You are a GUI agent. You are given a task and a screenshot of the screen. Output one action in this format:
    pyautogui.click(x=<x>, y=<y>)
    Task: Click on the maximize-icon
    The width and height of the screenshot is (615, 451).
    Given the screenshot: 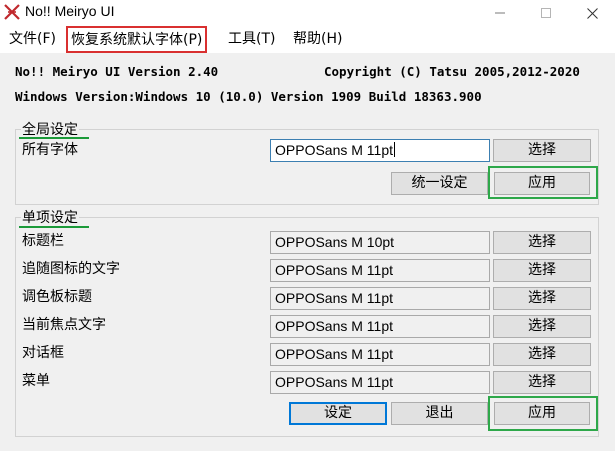 What is the action you would take?
    pyautogui.click(x=546, y=13)
    